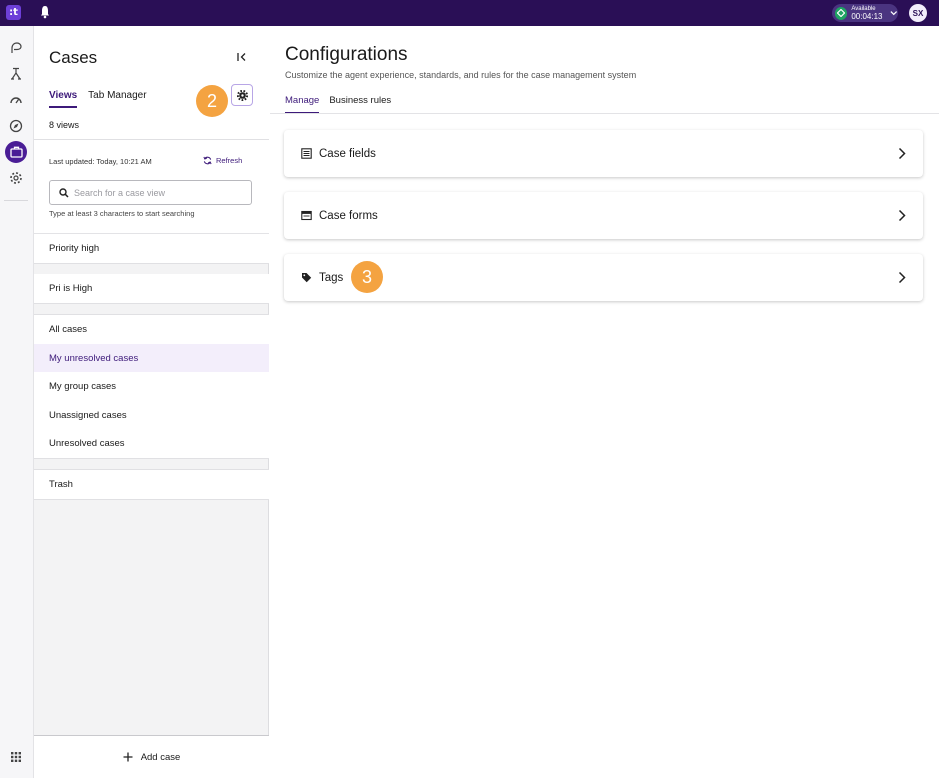  I want to click on apps-grid-icon, so click(16, 757).